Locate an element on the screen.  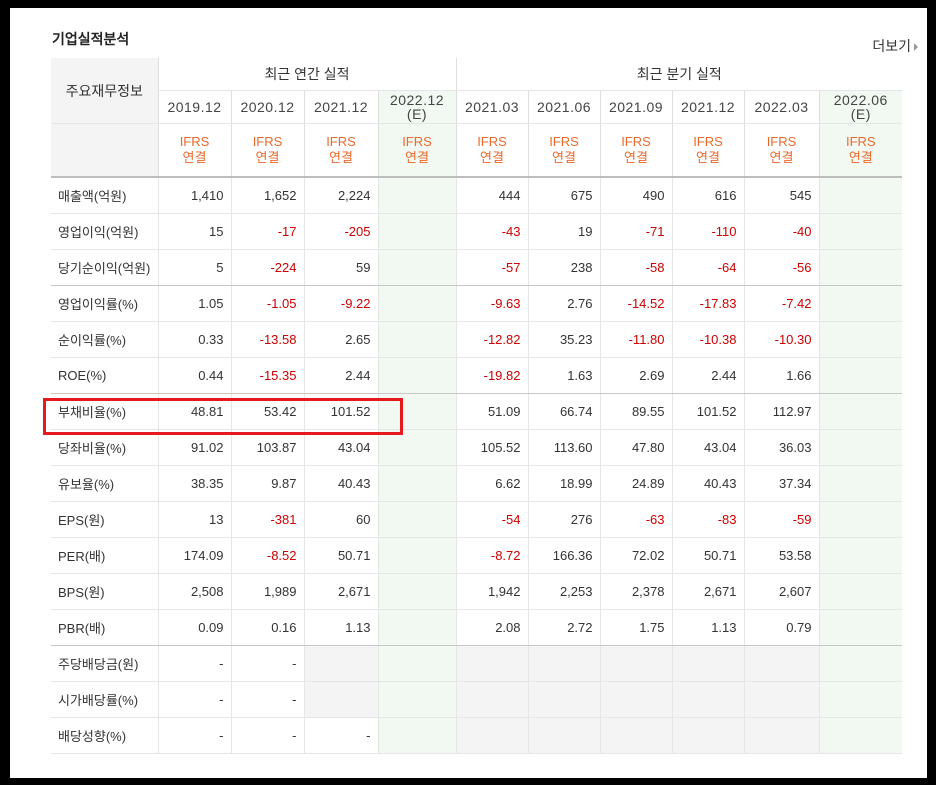
table-cell: -58 is located at coordinates (635, 267).